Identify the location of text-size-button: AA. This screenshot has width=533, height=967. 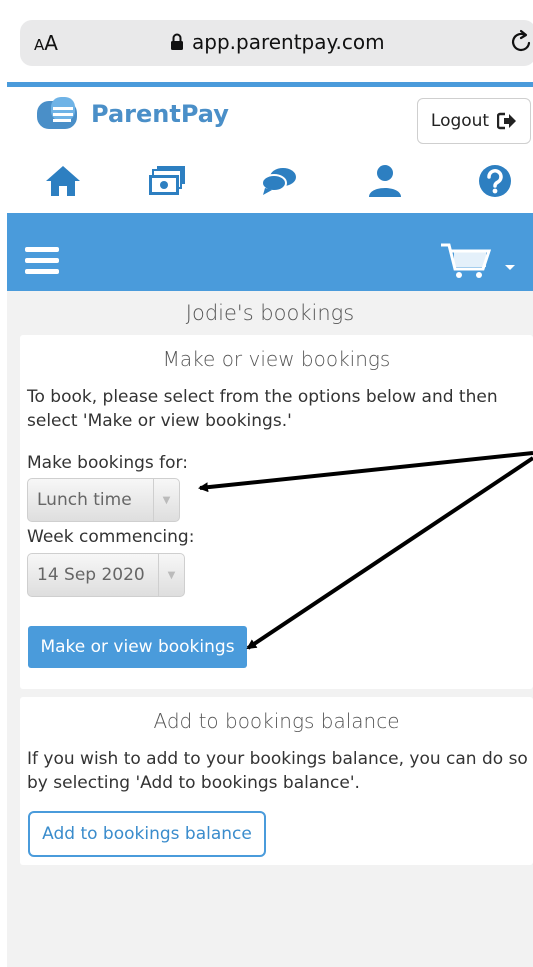
(46, 43).